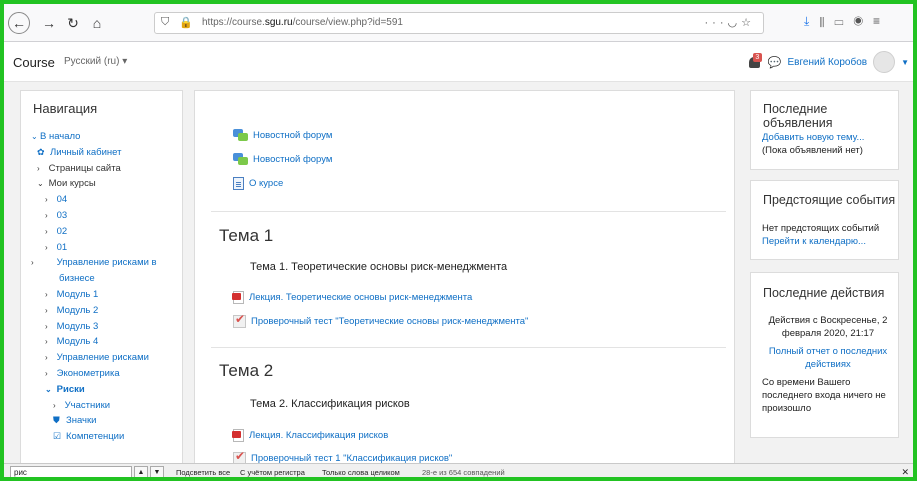 This screenshot has height=481, width=917. I want to click on news-block-title: Последние объявления, so click(798, 116).